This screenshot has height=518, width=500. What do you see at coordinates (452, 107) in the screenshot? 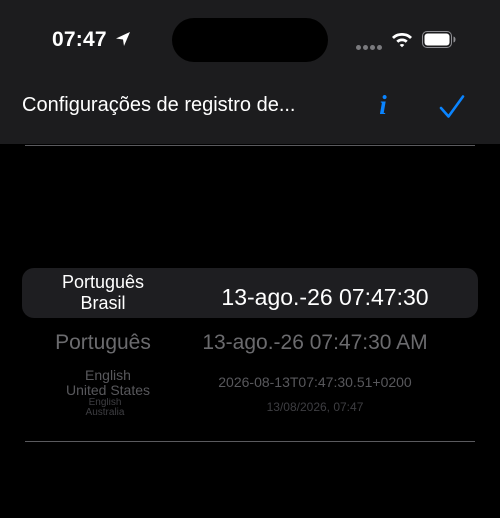
I see `checkmark-done-button` at bounding box center [452, 107].